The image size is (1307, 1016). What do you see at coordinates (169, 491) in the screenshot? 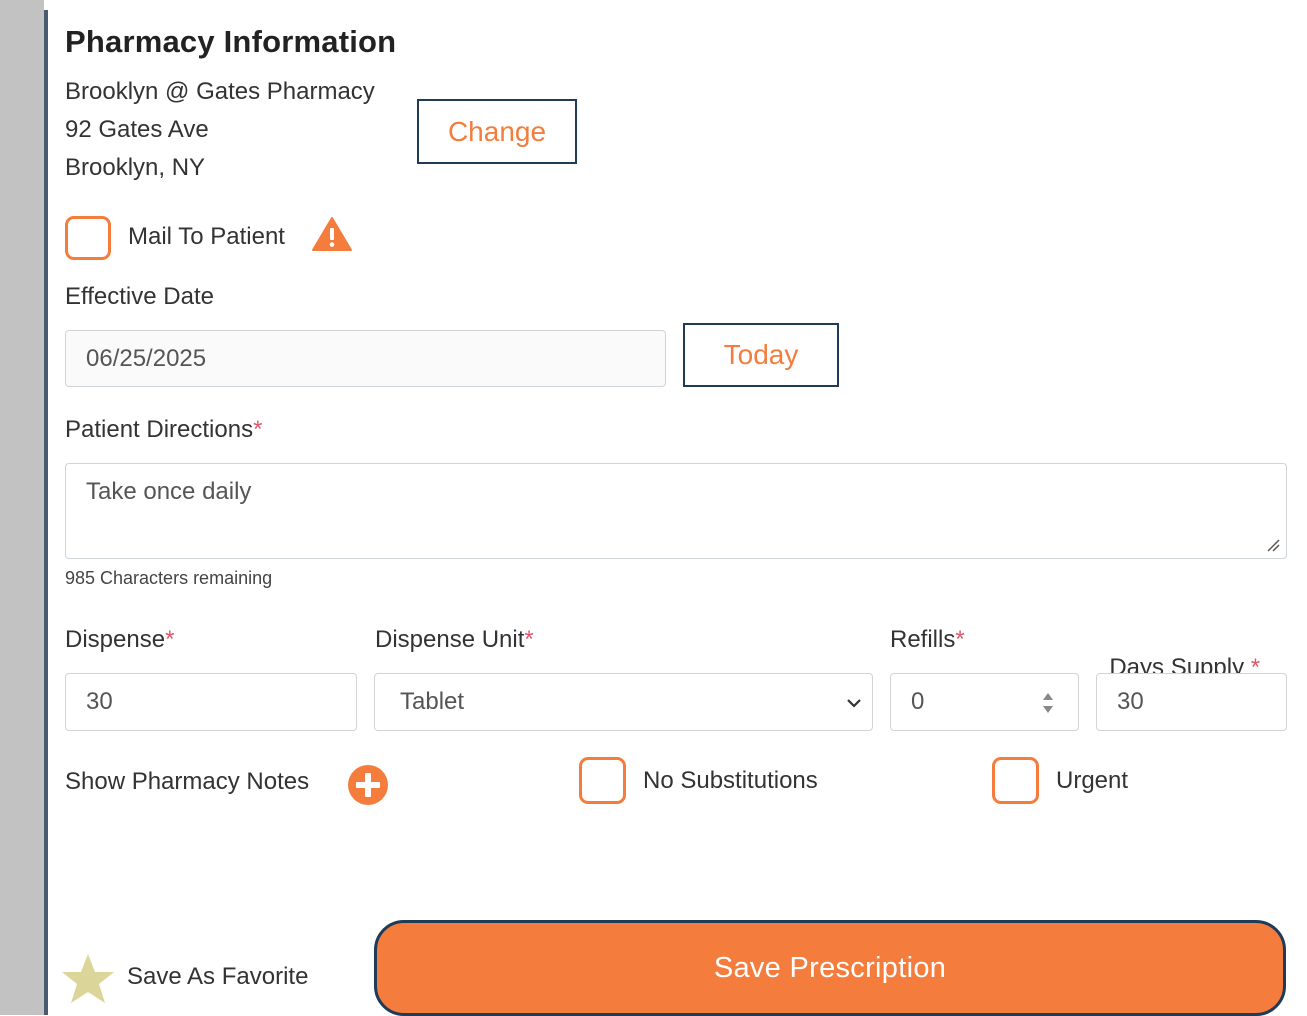
I see `patient-directions-value: Take once daily` at bounding box center [169, 491].